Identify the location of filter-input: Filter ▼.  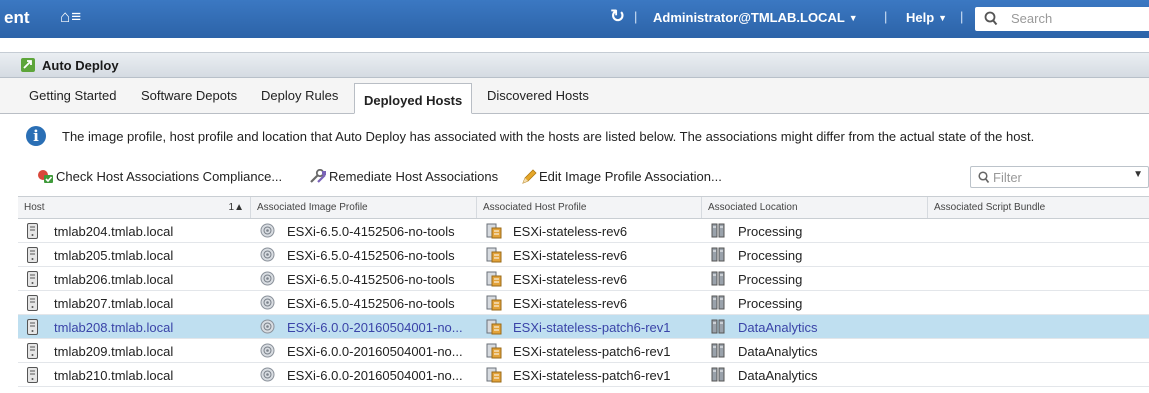
(1059, 177).